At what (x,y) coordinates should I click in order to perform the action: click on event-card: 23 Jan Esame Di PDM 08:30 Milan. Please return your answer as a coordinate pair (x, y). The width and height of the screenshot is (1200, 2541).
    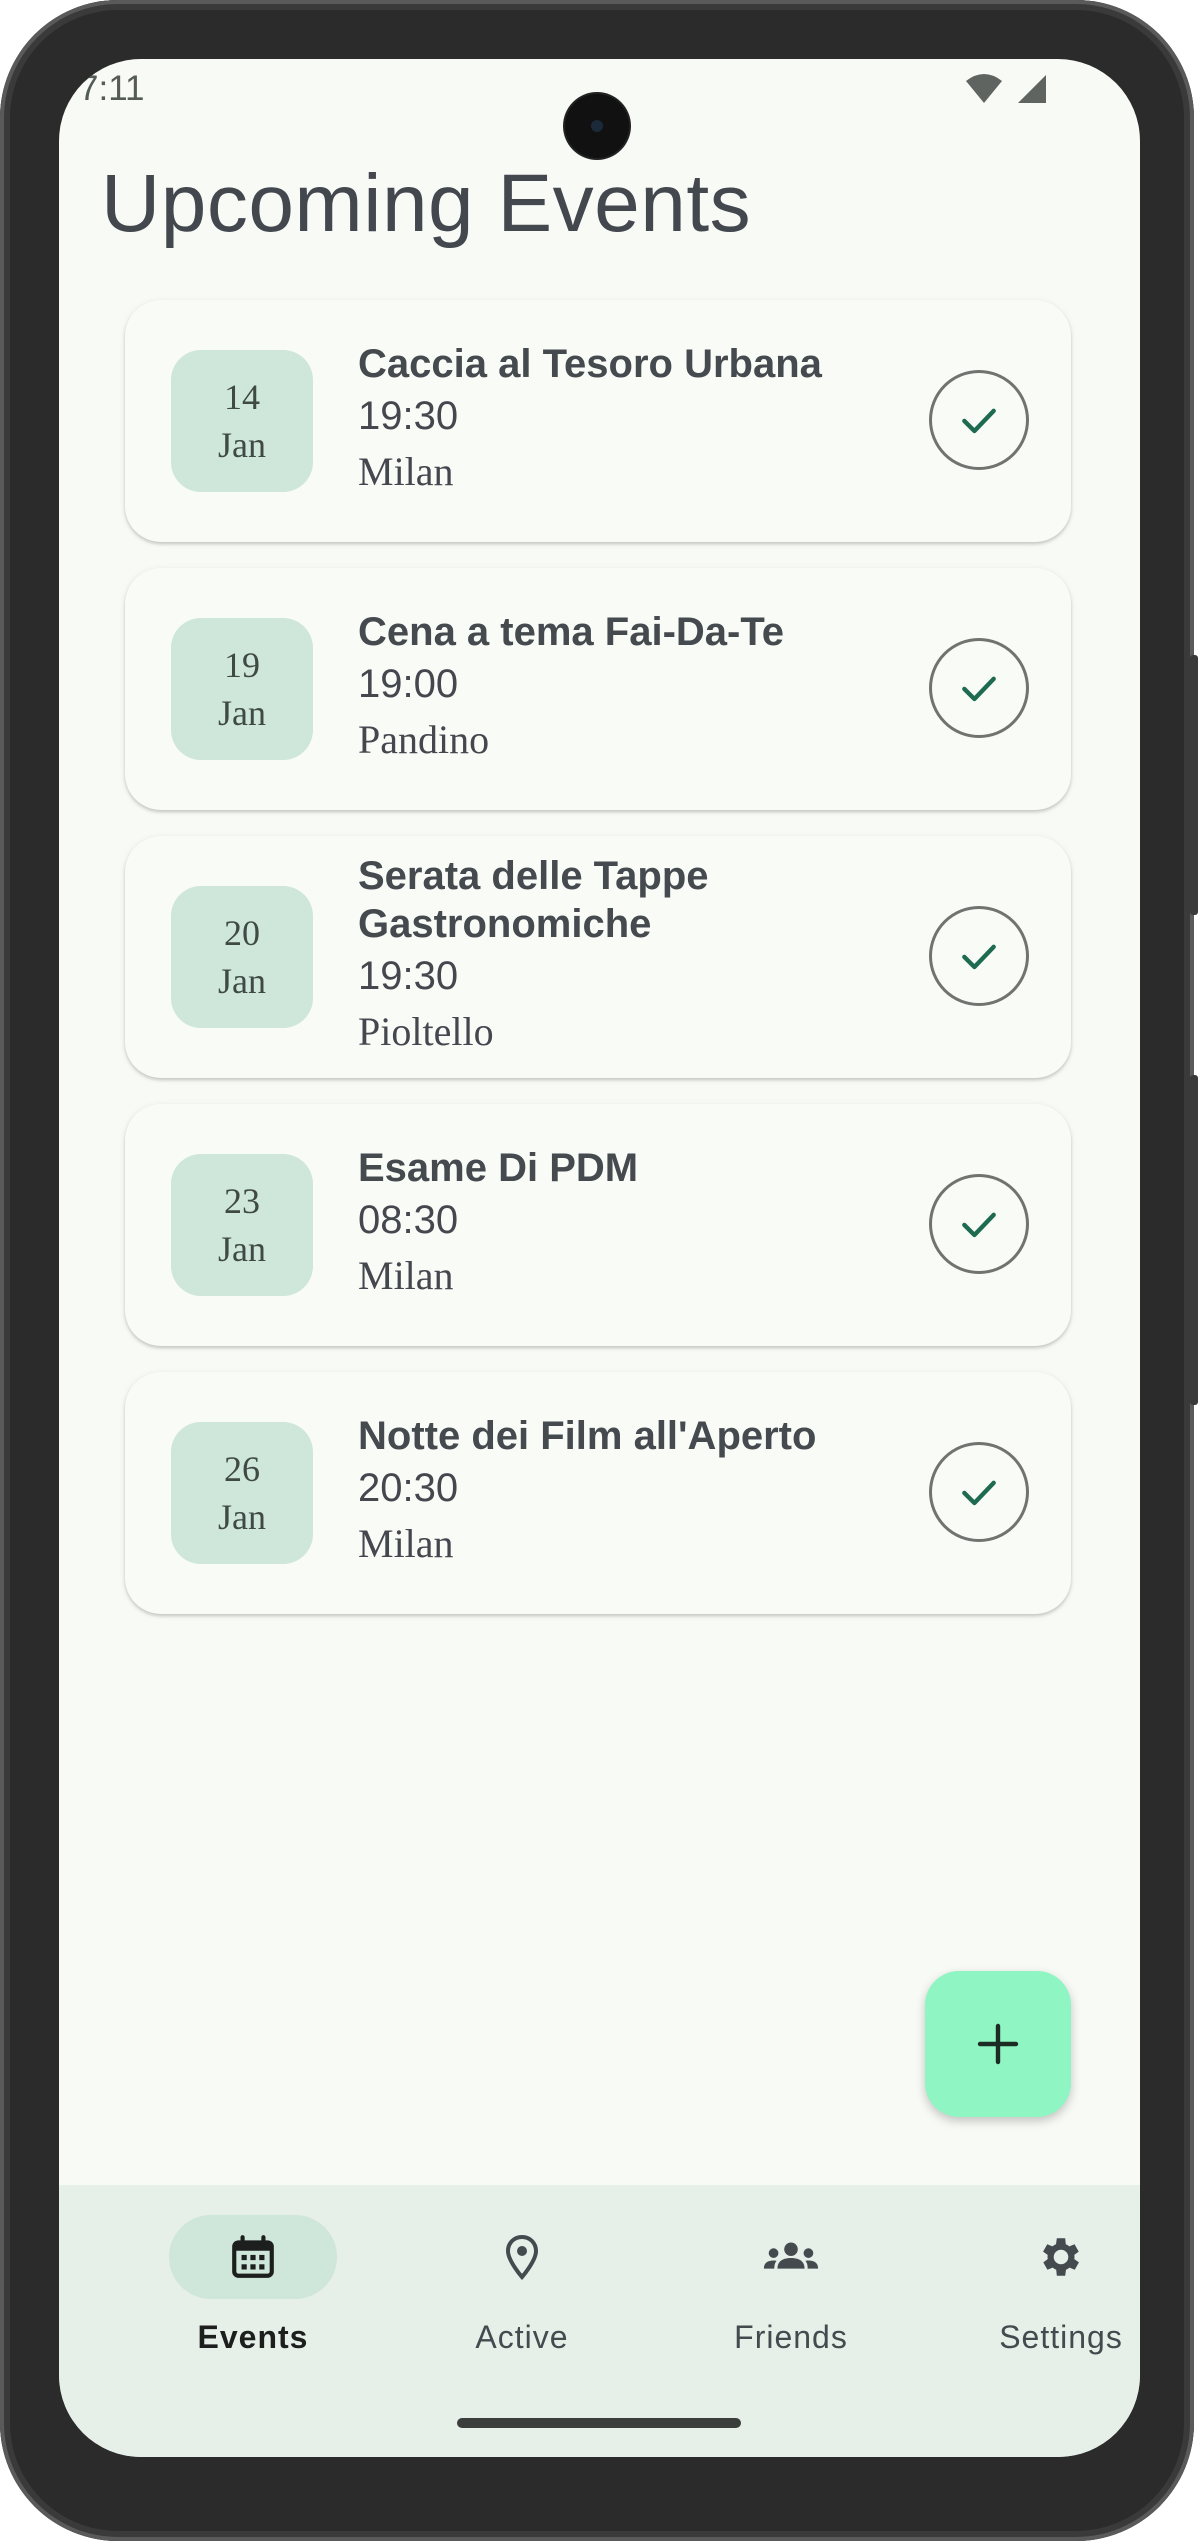
    Looking at the image, I should click on (598, 1225).